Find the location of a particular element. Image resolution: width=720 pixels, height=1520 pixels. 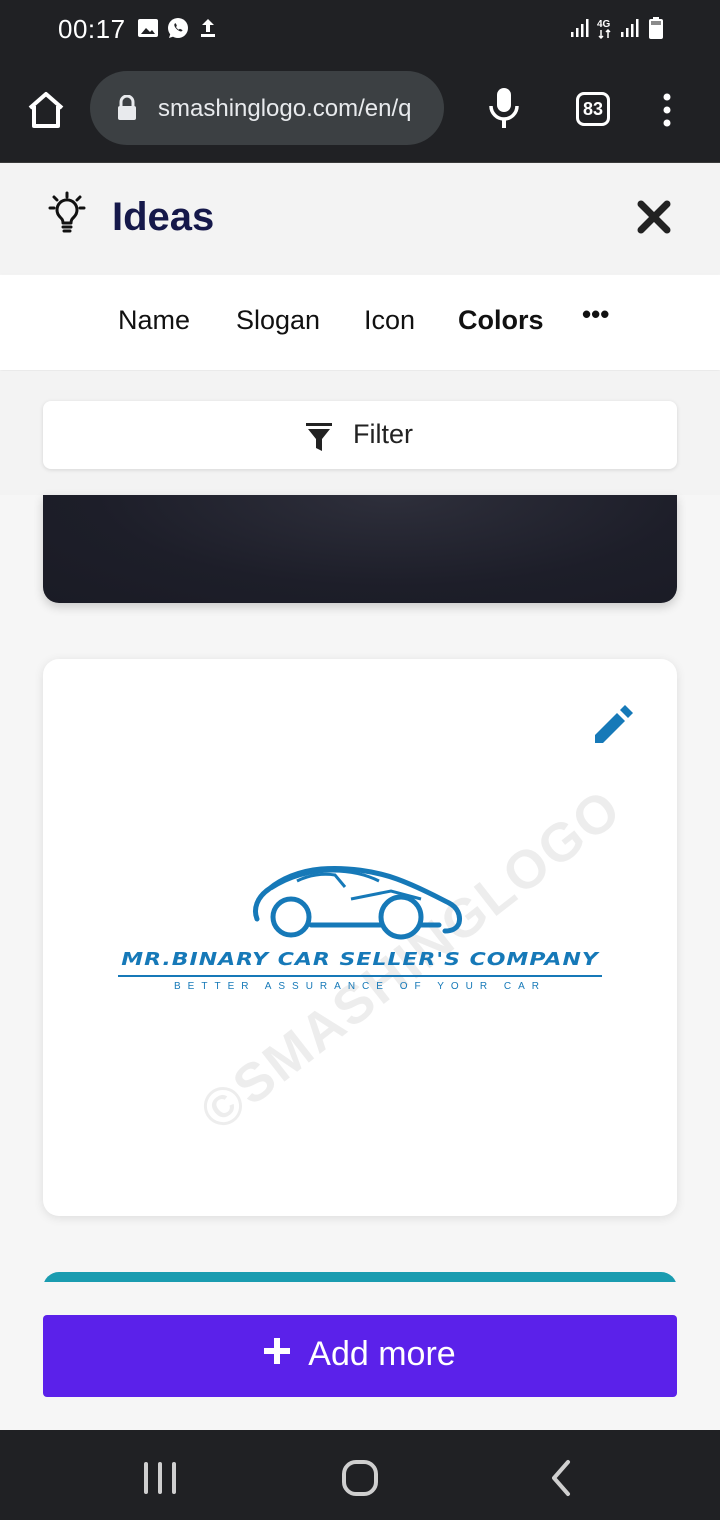

home-circle-icon is located at coordinates (360, 1478).